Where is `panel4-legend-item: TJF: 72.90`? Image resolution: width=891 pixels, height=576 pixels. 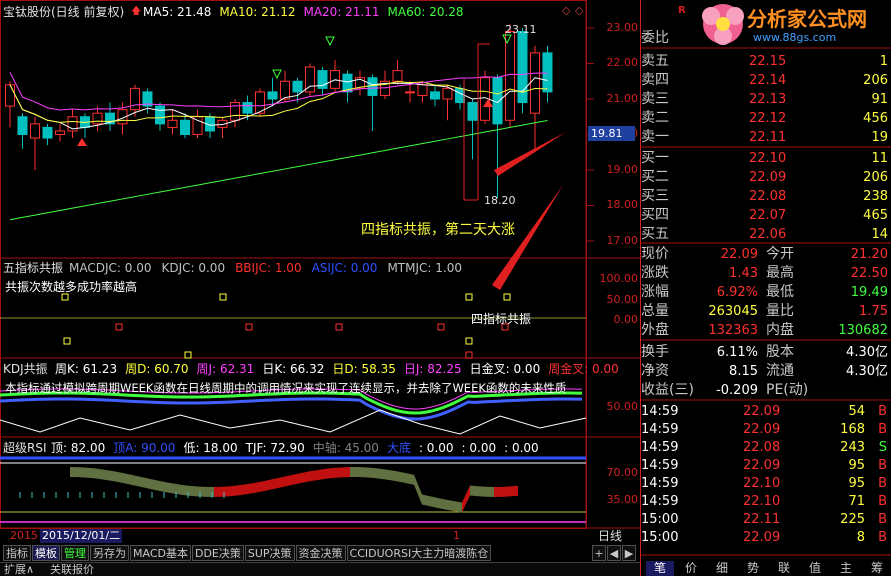
panel4-legend-item: TJF: 72.90 is located at coordinates (275, 448).